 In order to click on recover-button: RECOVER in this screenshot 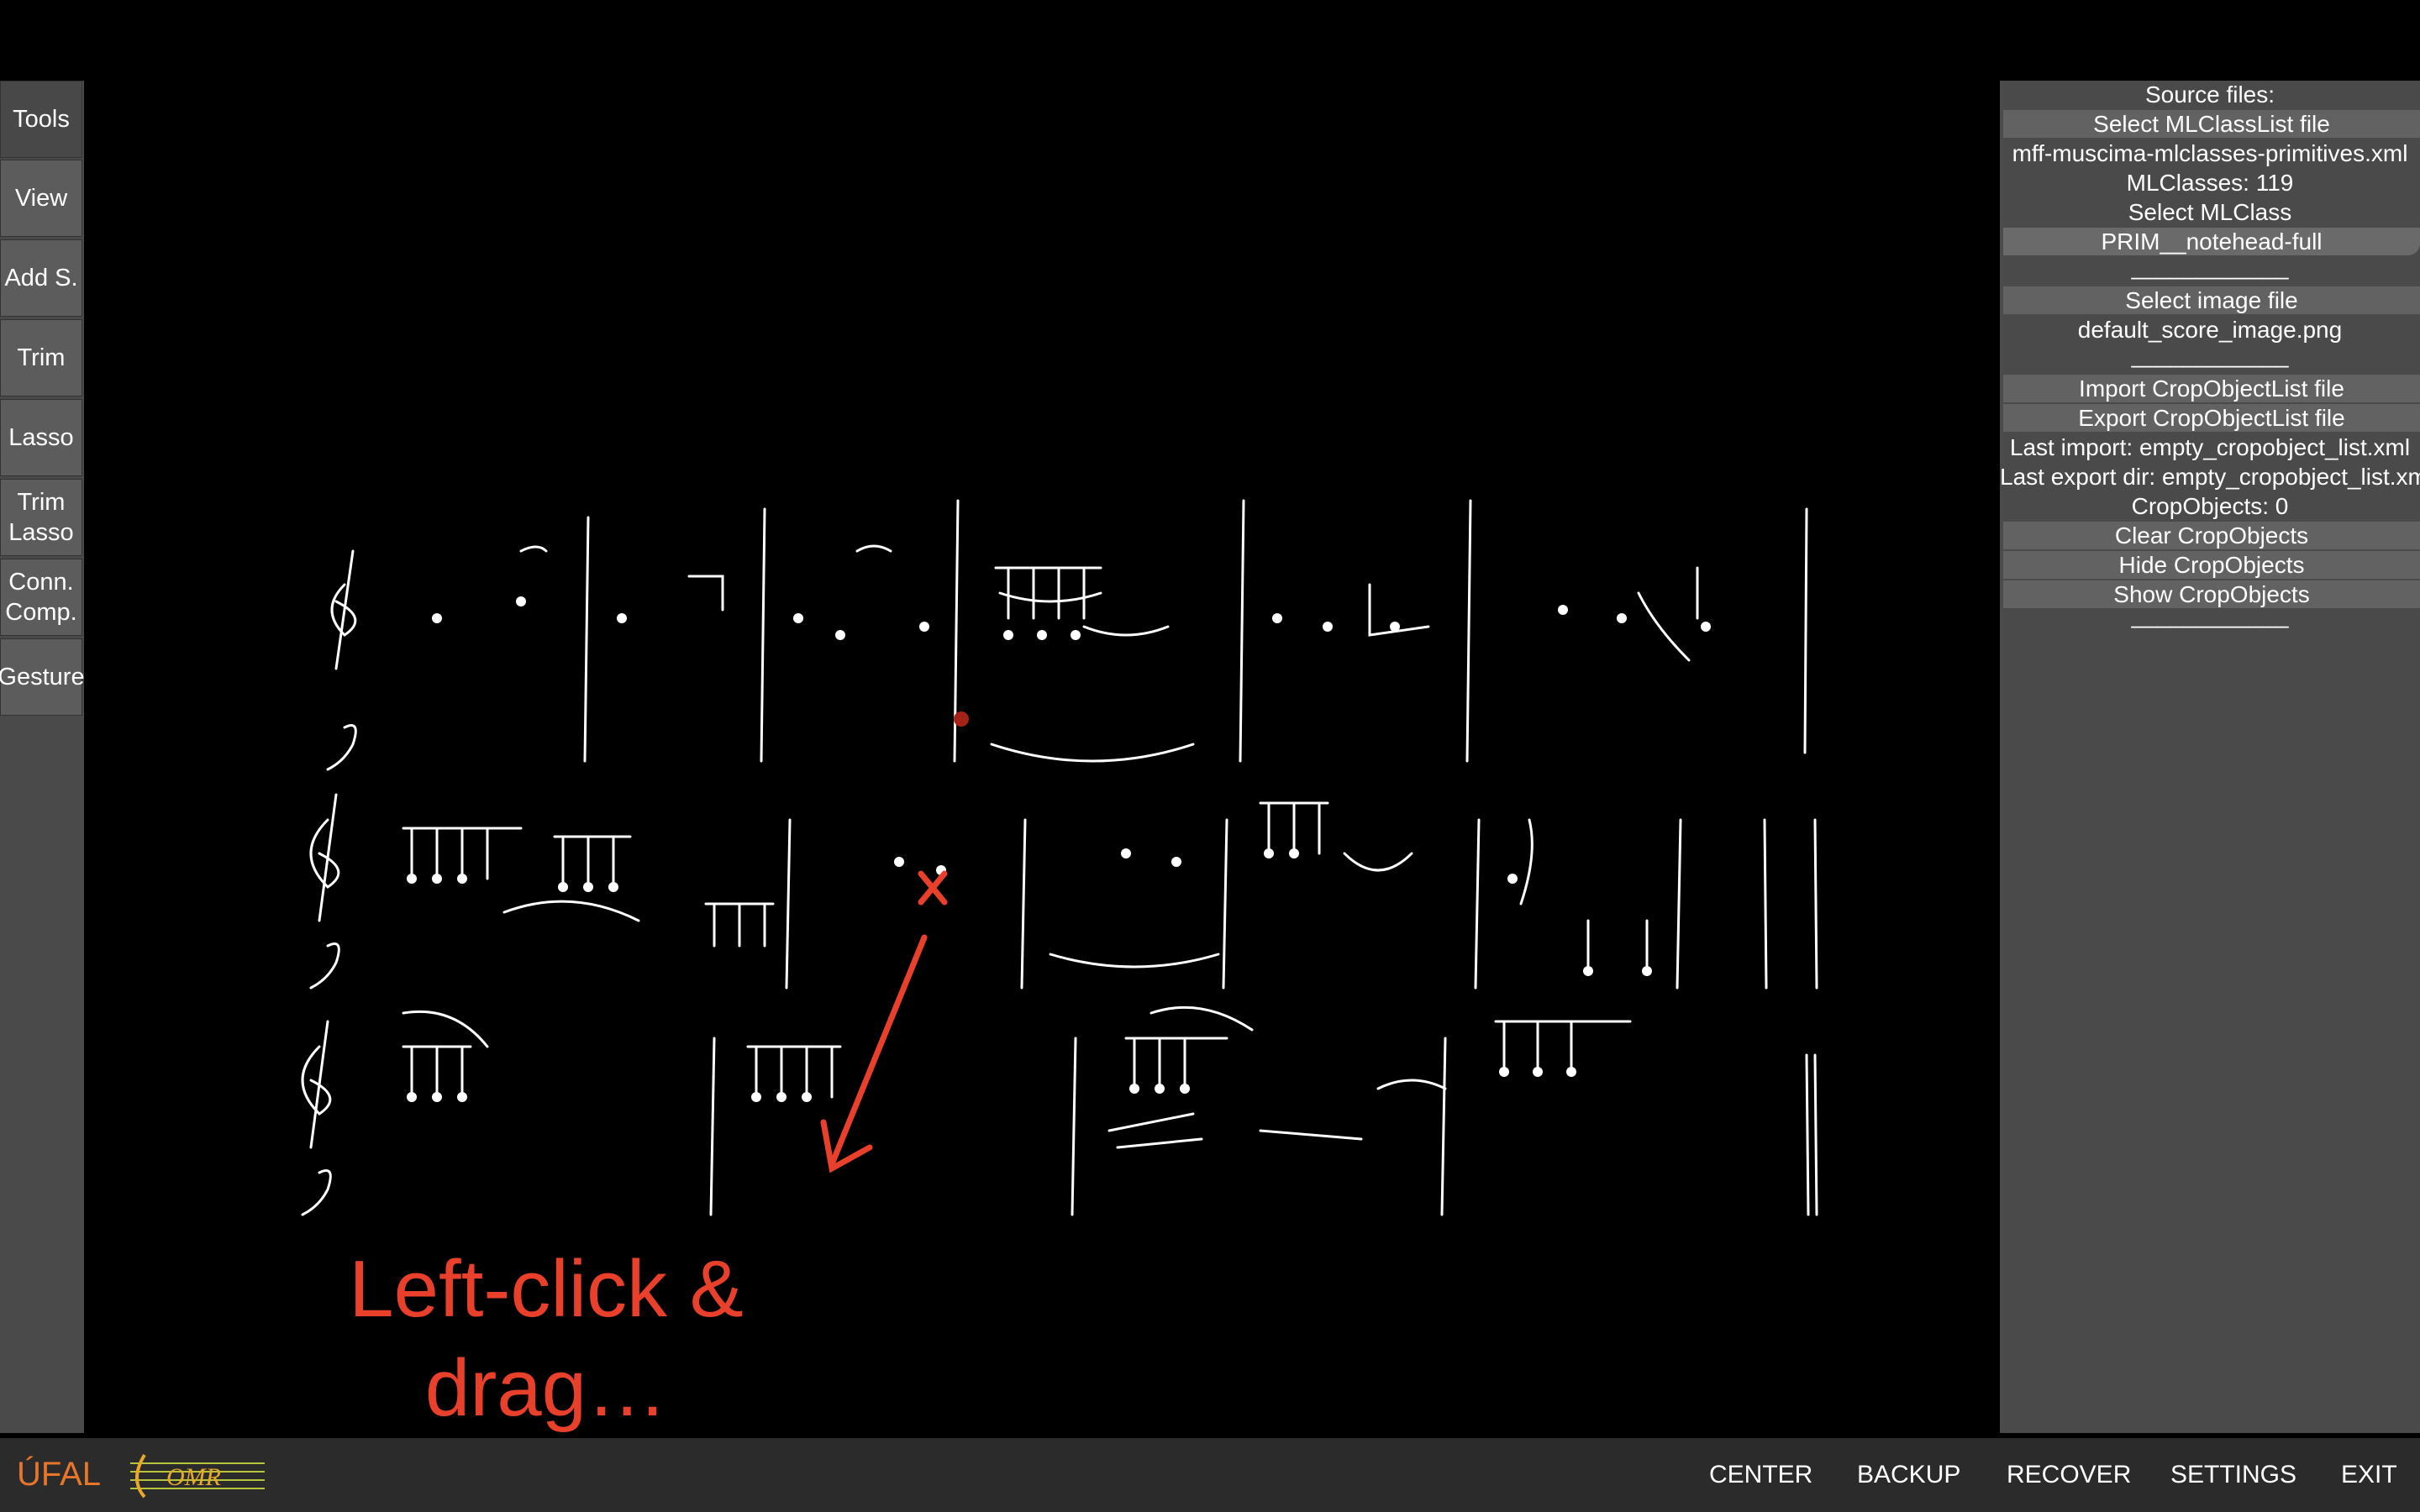, I will do `click(2069, 1475)`.